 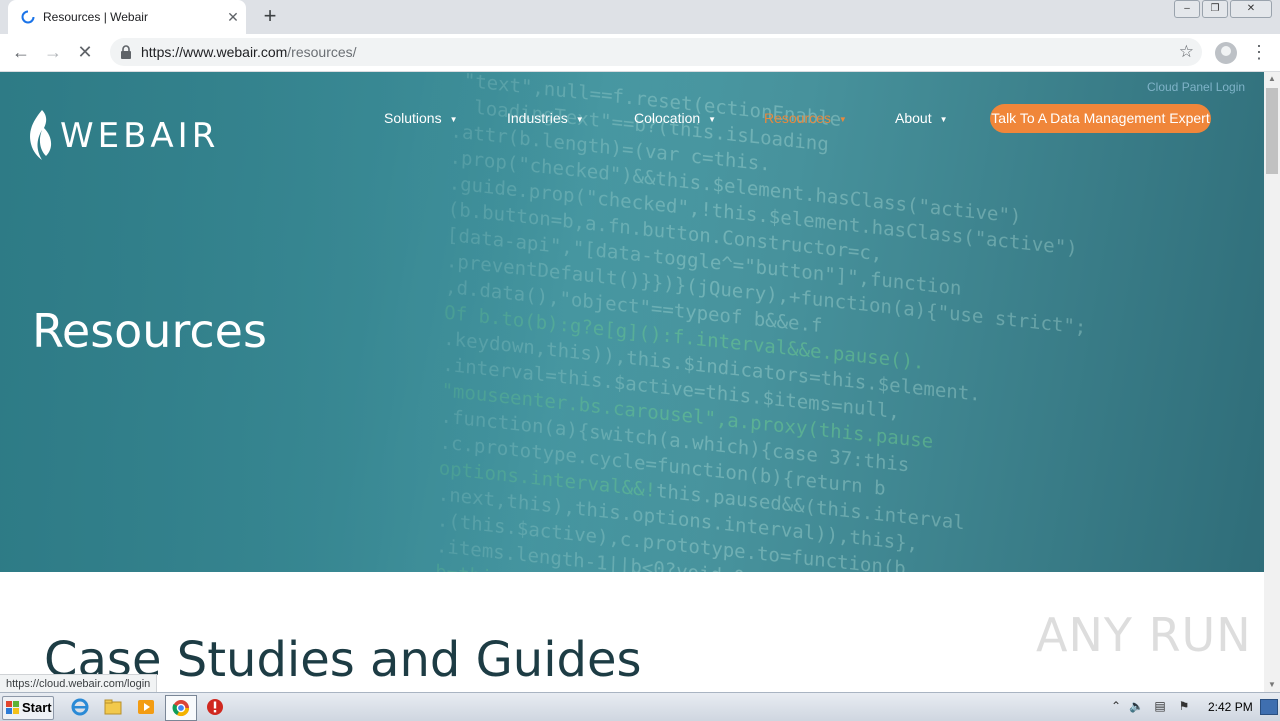 I want to click on nav-about: About ▼, so click(x=921, y=118).